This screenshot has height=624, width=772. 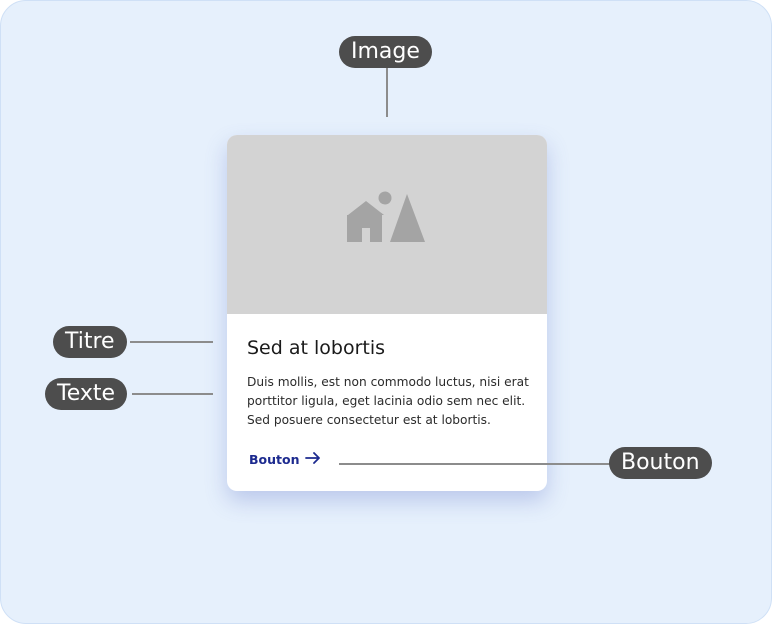 What do you see at coordinates (387, 92) in the screenshot?
I see `leader-line-image` at bounding box center [387, 92].